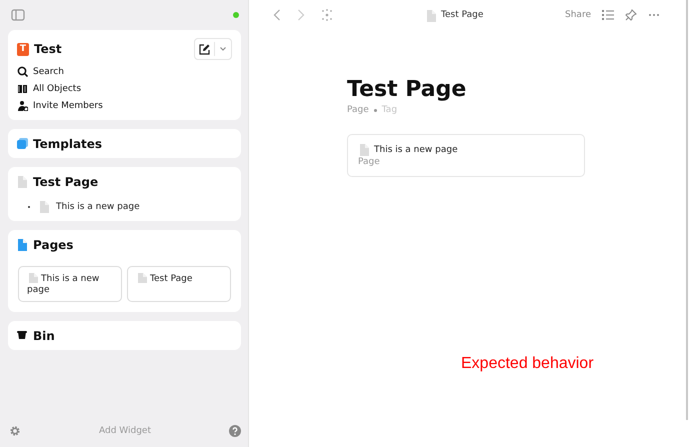 This screenshot has height=447, width=690. What do you see at coordinates (23, 49) in the screenshot?
I see `space-badge: T` at bounding box center [23, 49].